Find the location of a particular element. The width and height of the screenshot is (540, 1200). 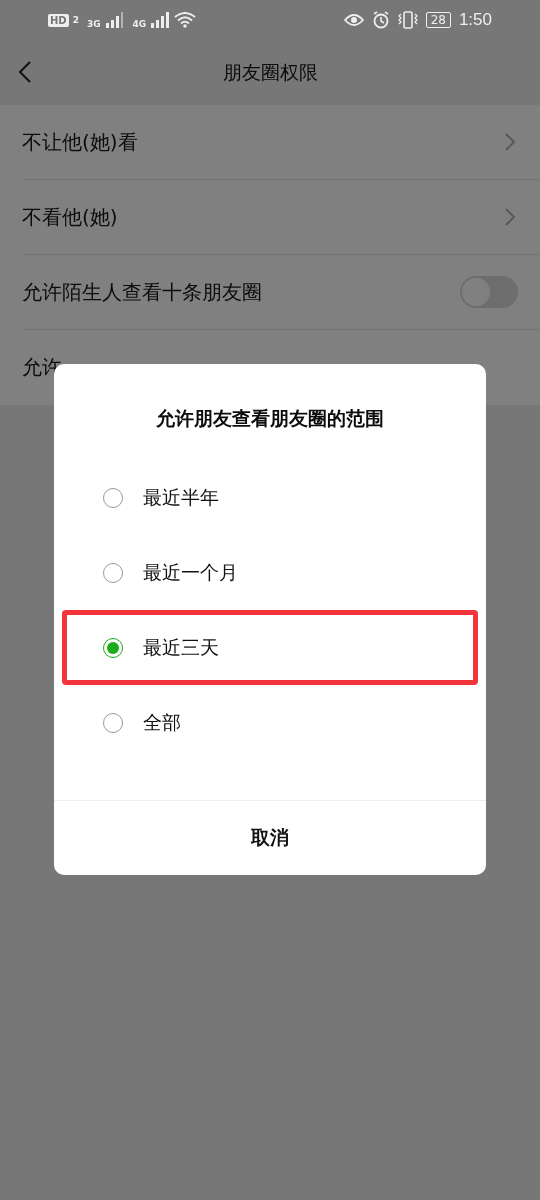

alarm-icon is located at coordinates (380, 20).